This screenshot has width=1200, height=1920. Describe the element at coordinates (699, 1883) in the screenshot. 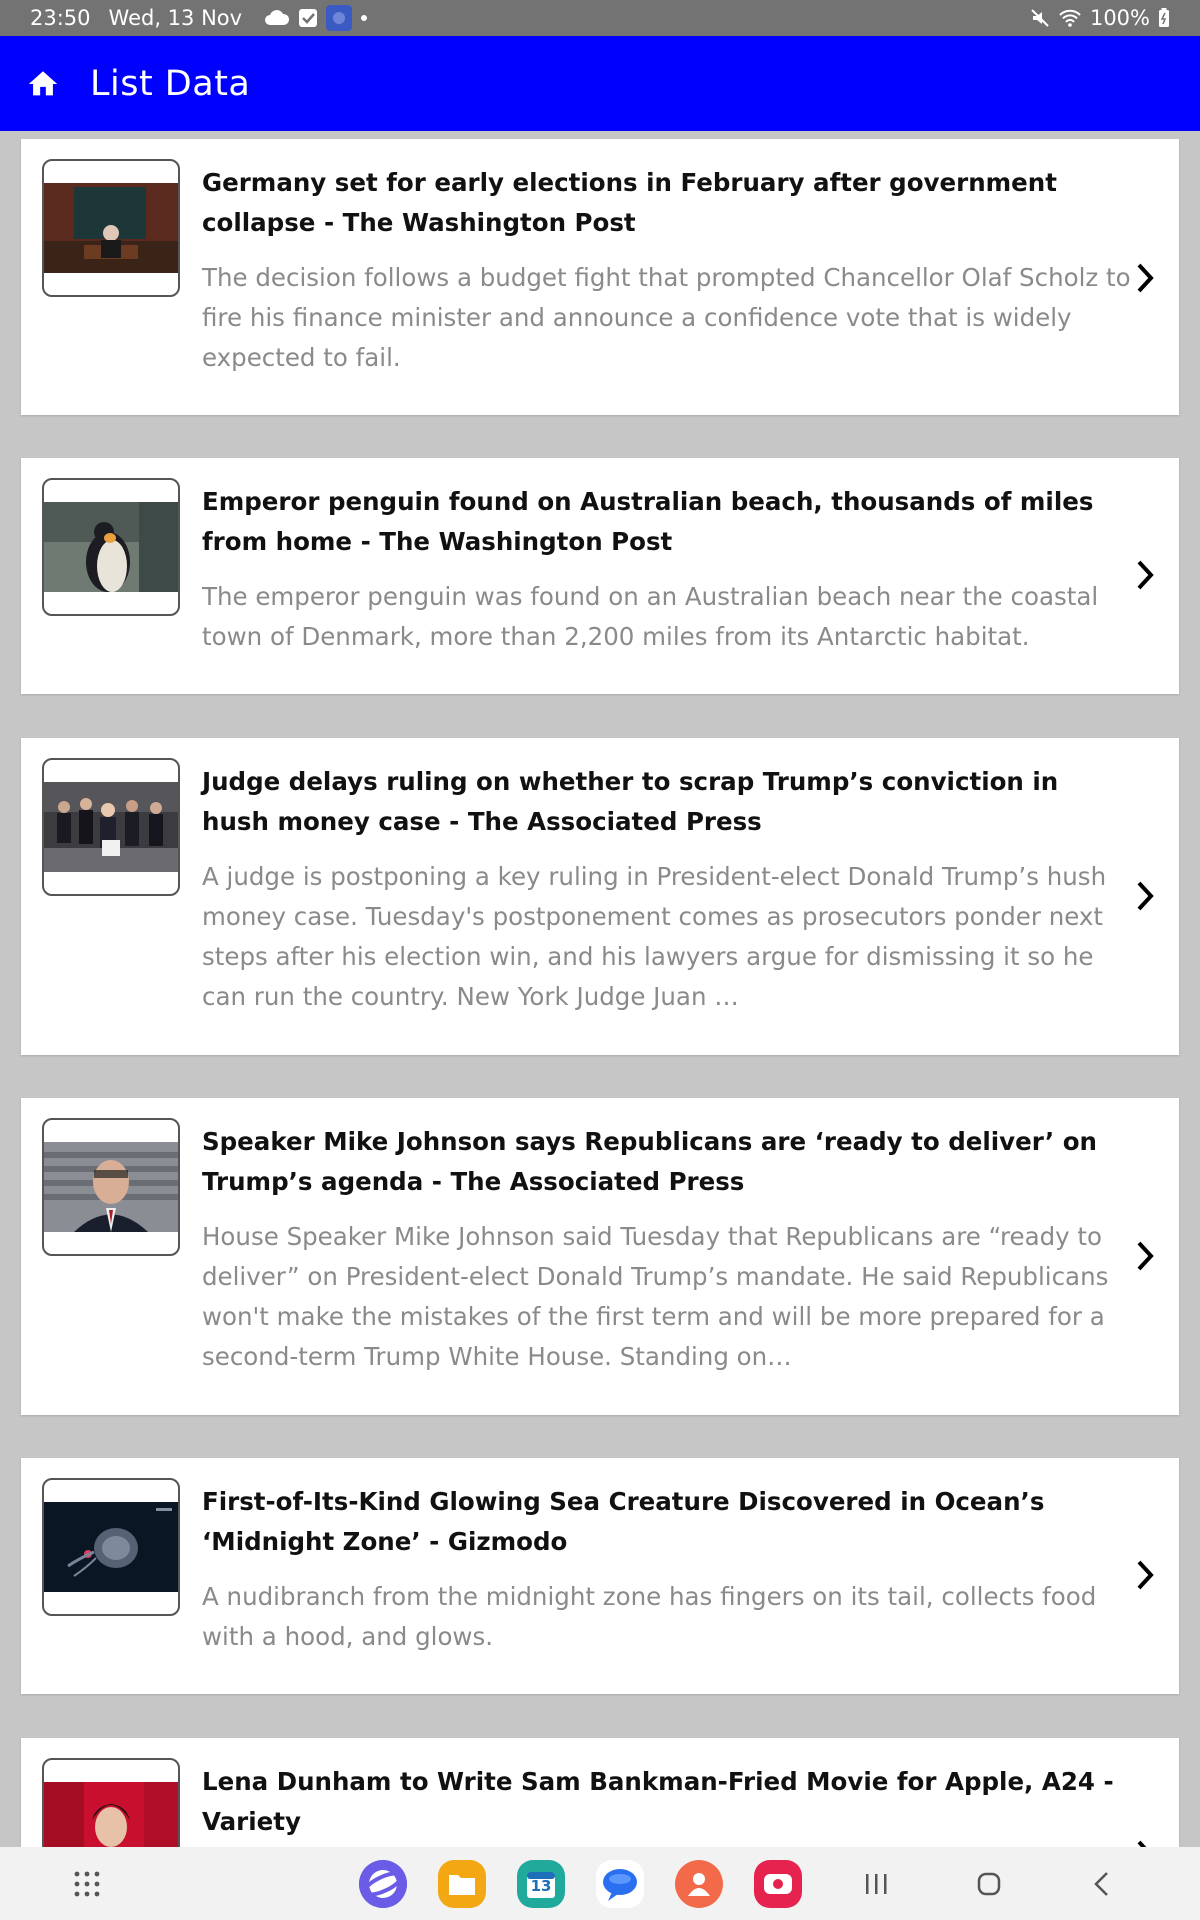

I see `contacts-icon` at that location.